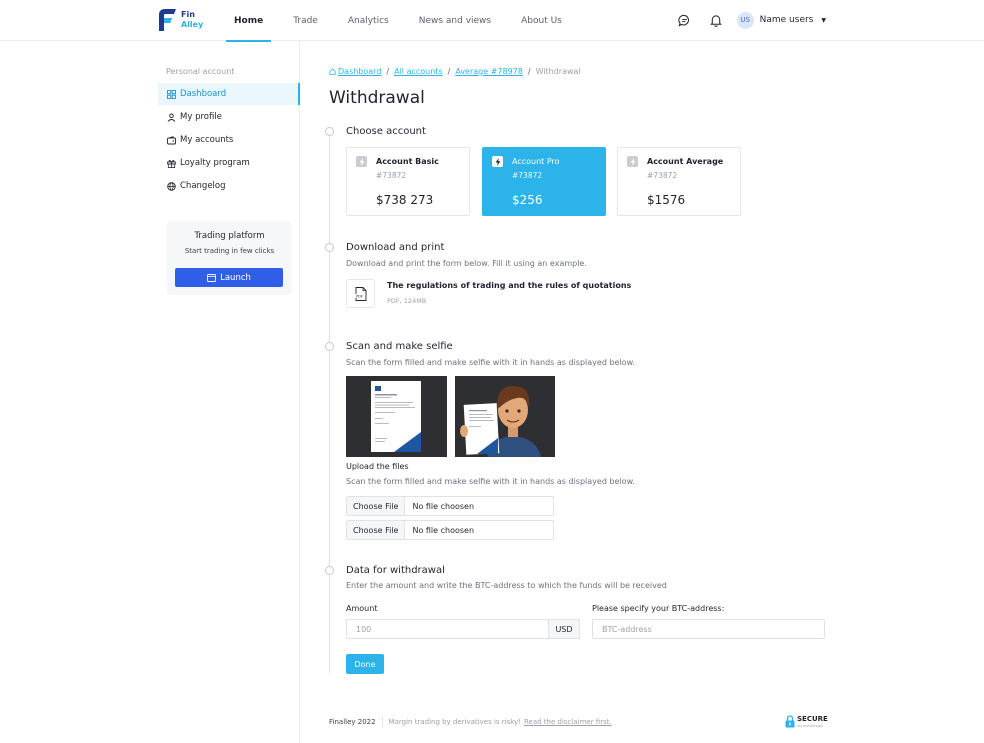 This screenshot has height=743, width=984. What do you see at coordinates (810, 726) in the screenshot?
I see `secure-sublabel: SSL ENCRYPTION` at bounding box center [810, 726].